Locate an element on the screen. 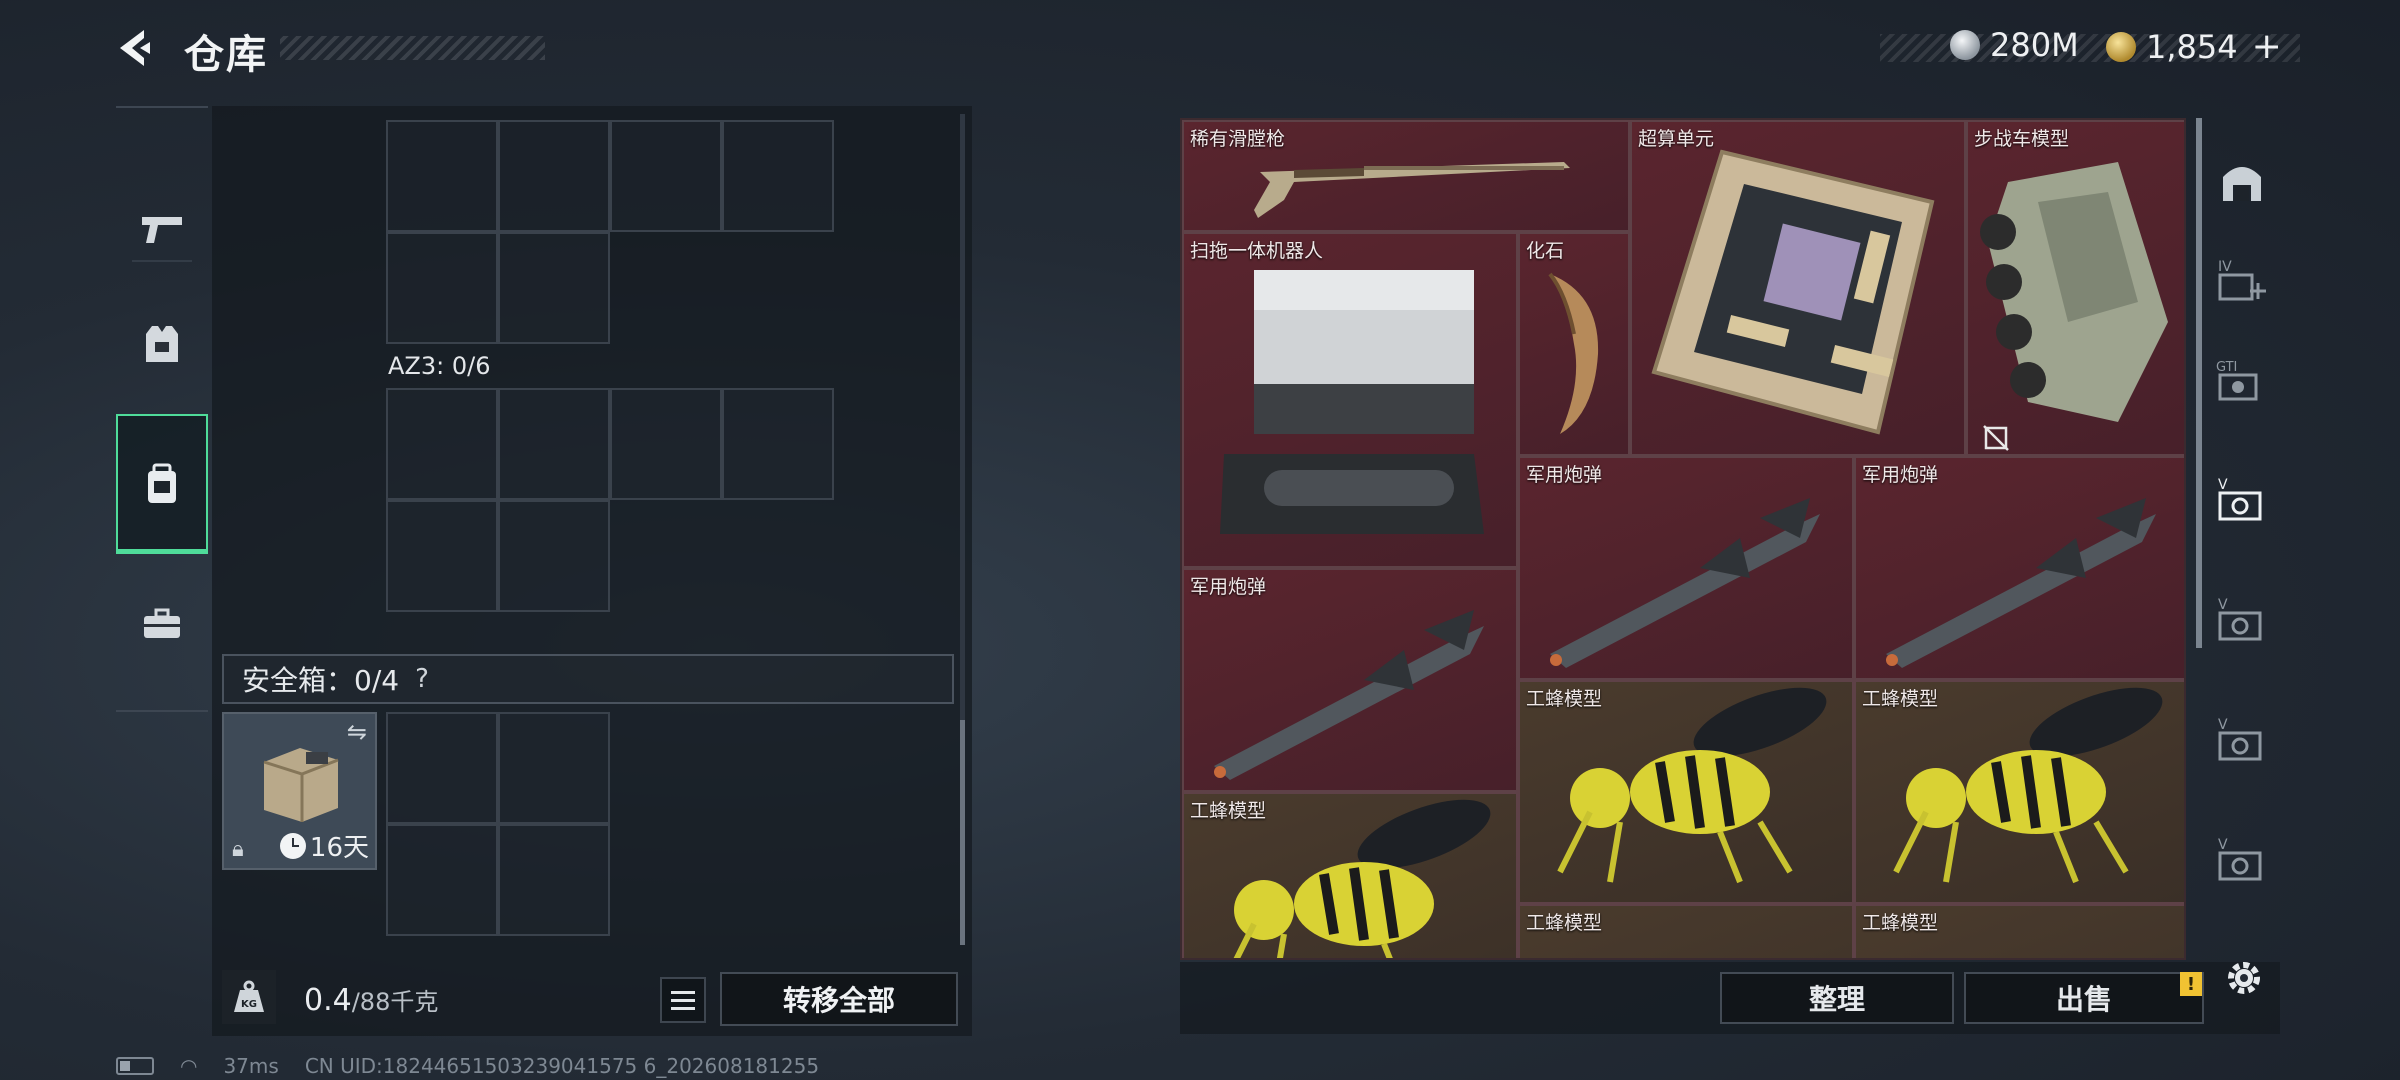 This screenshot has height=1080, width=2400. stash-gti-icon: GTI is located at coordinates (2237, 380).